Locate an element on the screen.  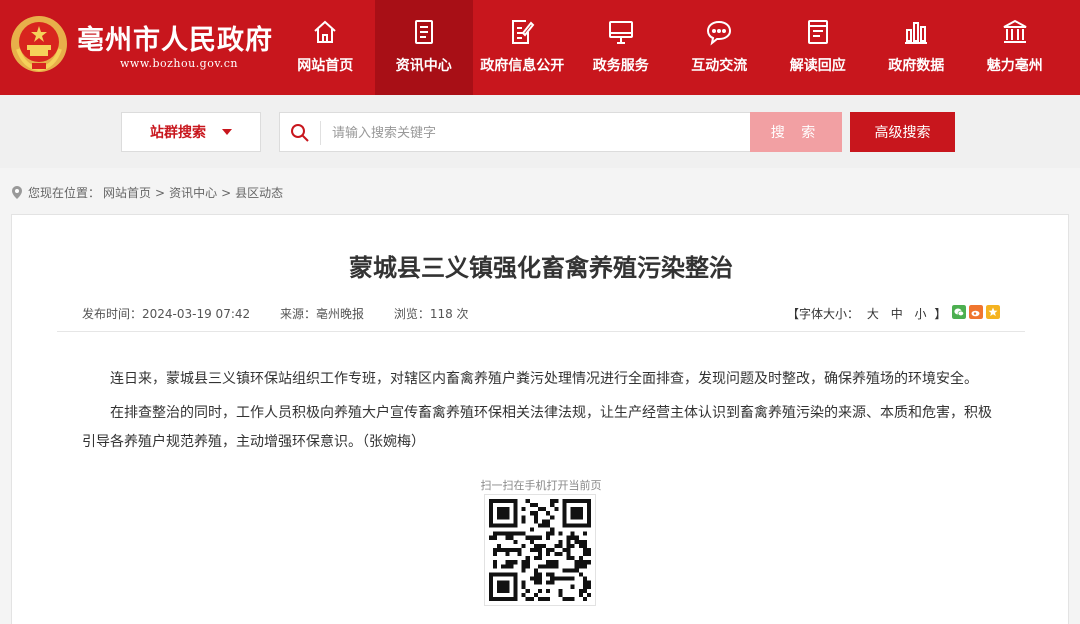
search-box is located at coordinates (515, 132).